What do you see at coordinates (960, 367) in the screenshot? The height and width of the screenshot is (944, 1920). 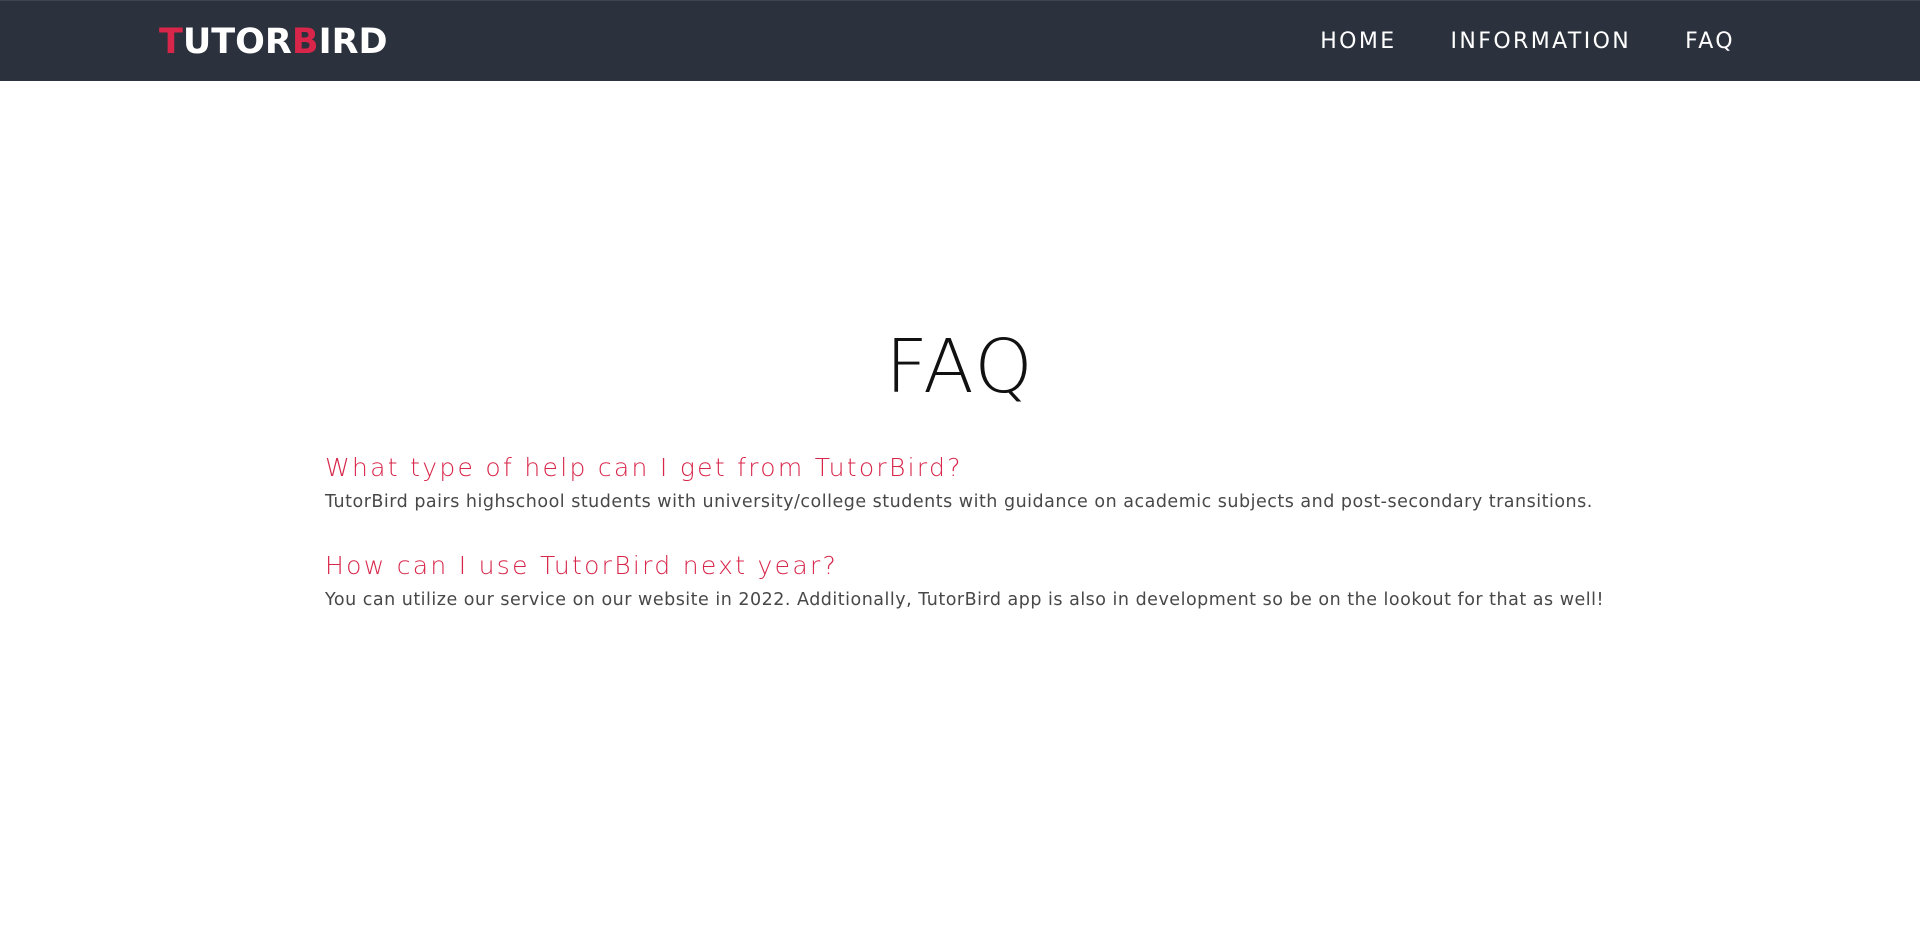 I see `page-title: FAQ` at bounding box center [960, 367].